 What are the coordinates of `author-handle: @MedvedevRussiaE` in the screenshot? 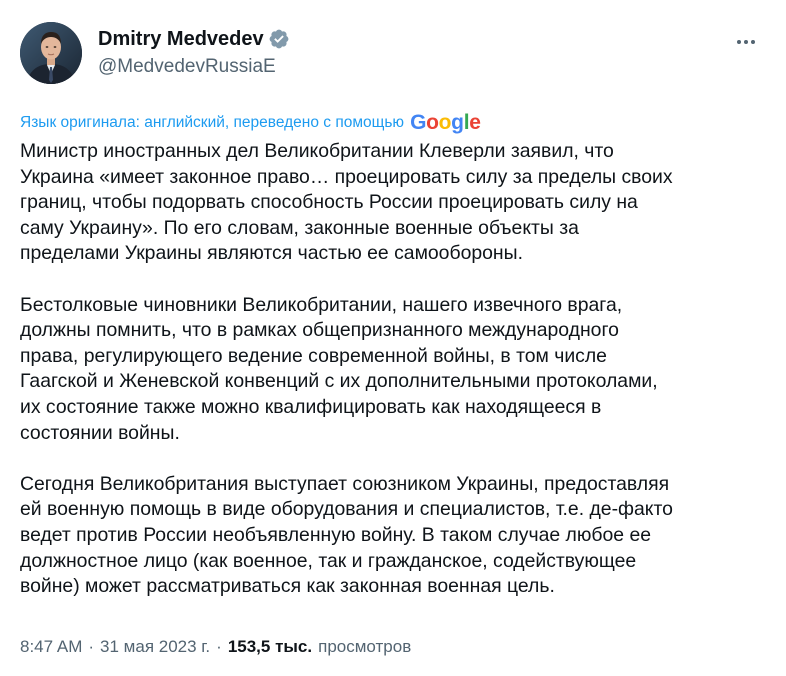 It's located at (194, 67).